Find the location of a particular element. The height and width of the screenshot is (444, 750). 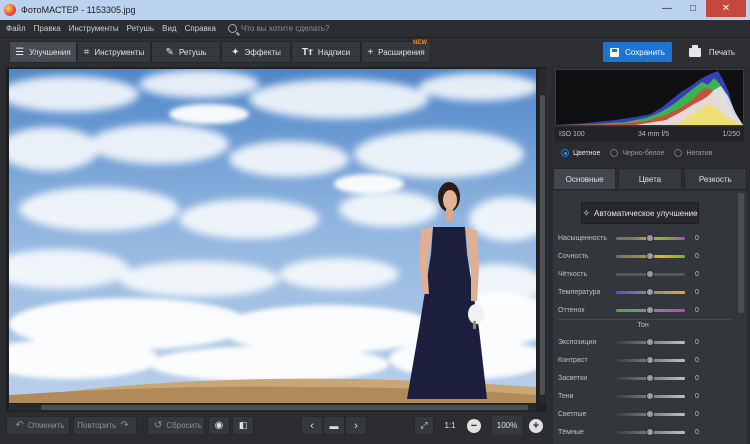

exif-lens: 34 mm f/5 is located at coordinates (654, 134).